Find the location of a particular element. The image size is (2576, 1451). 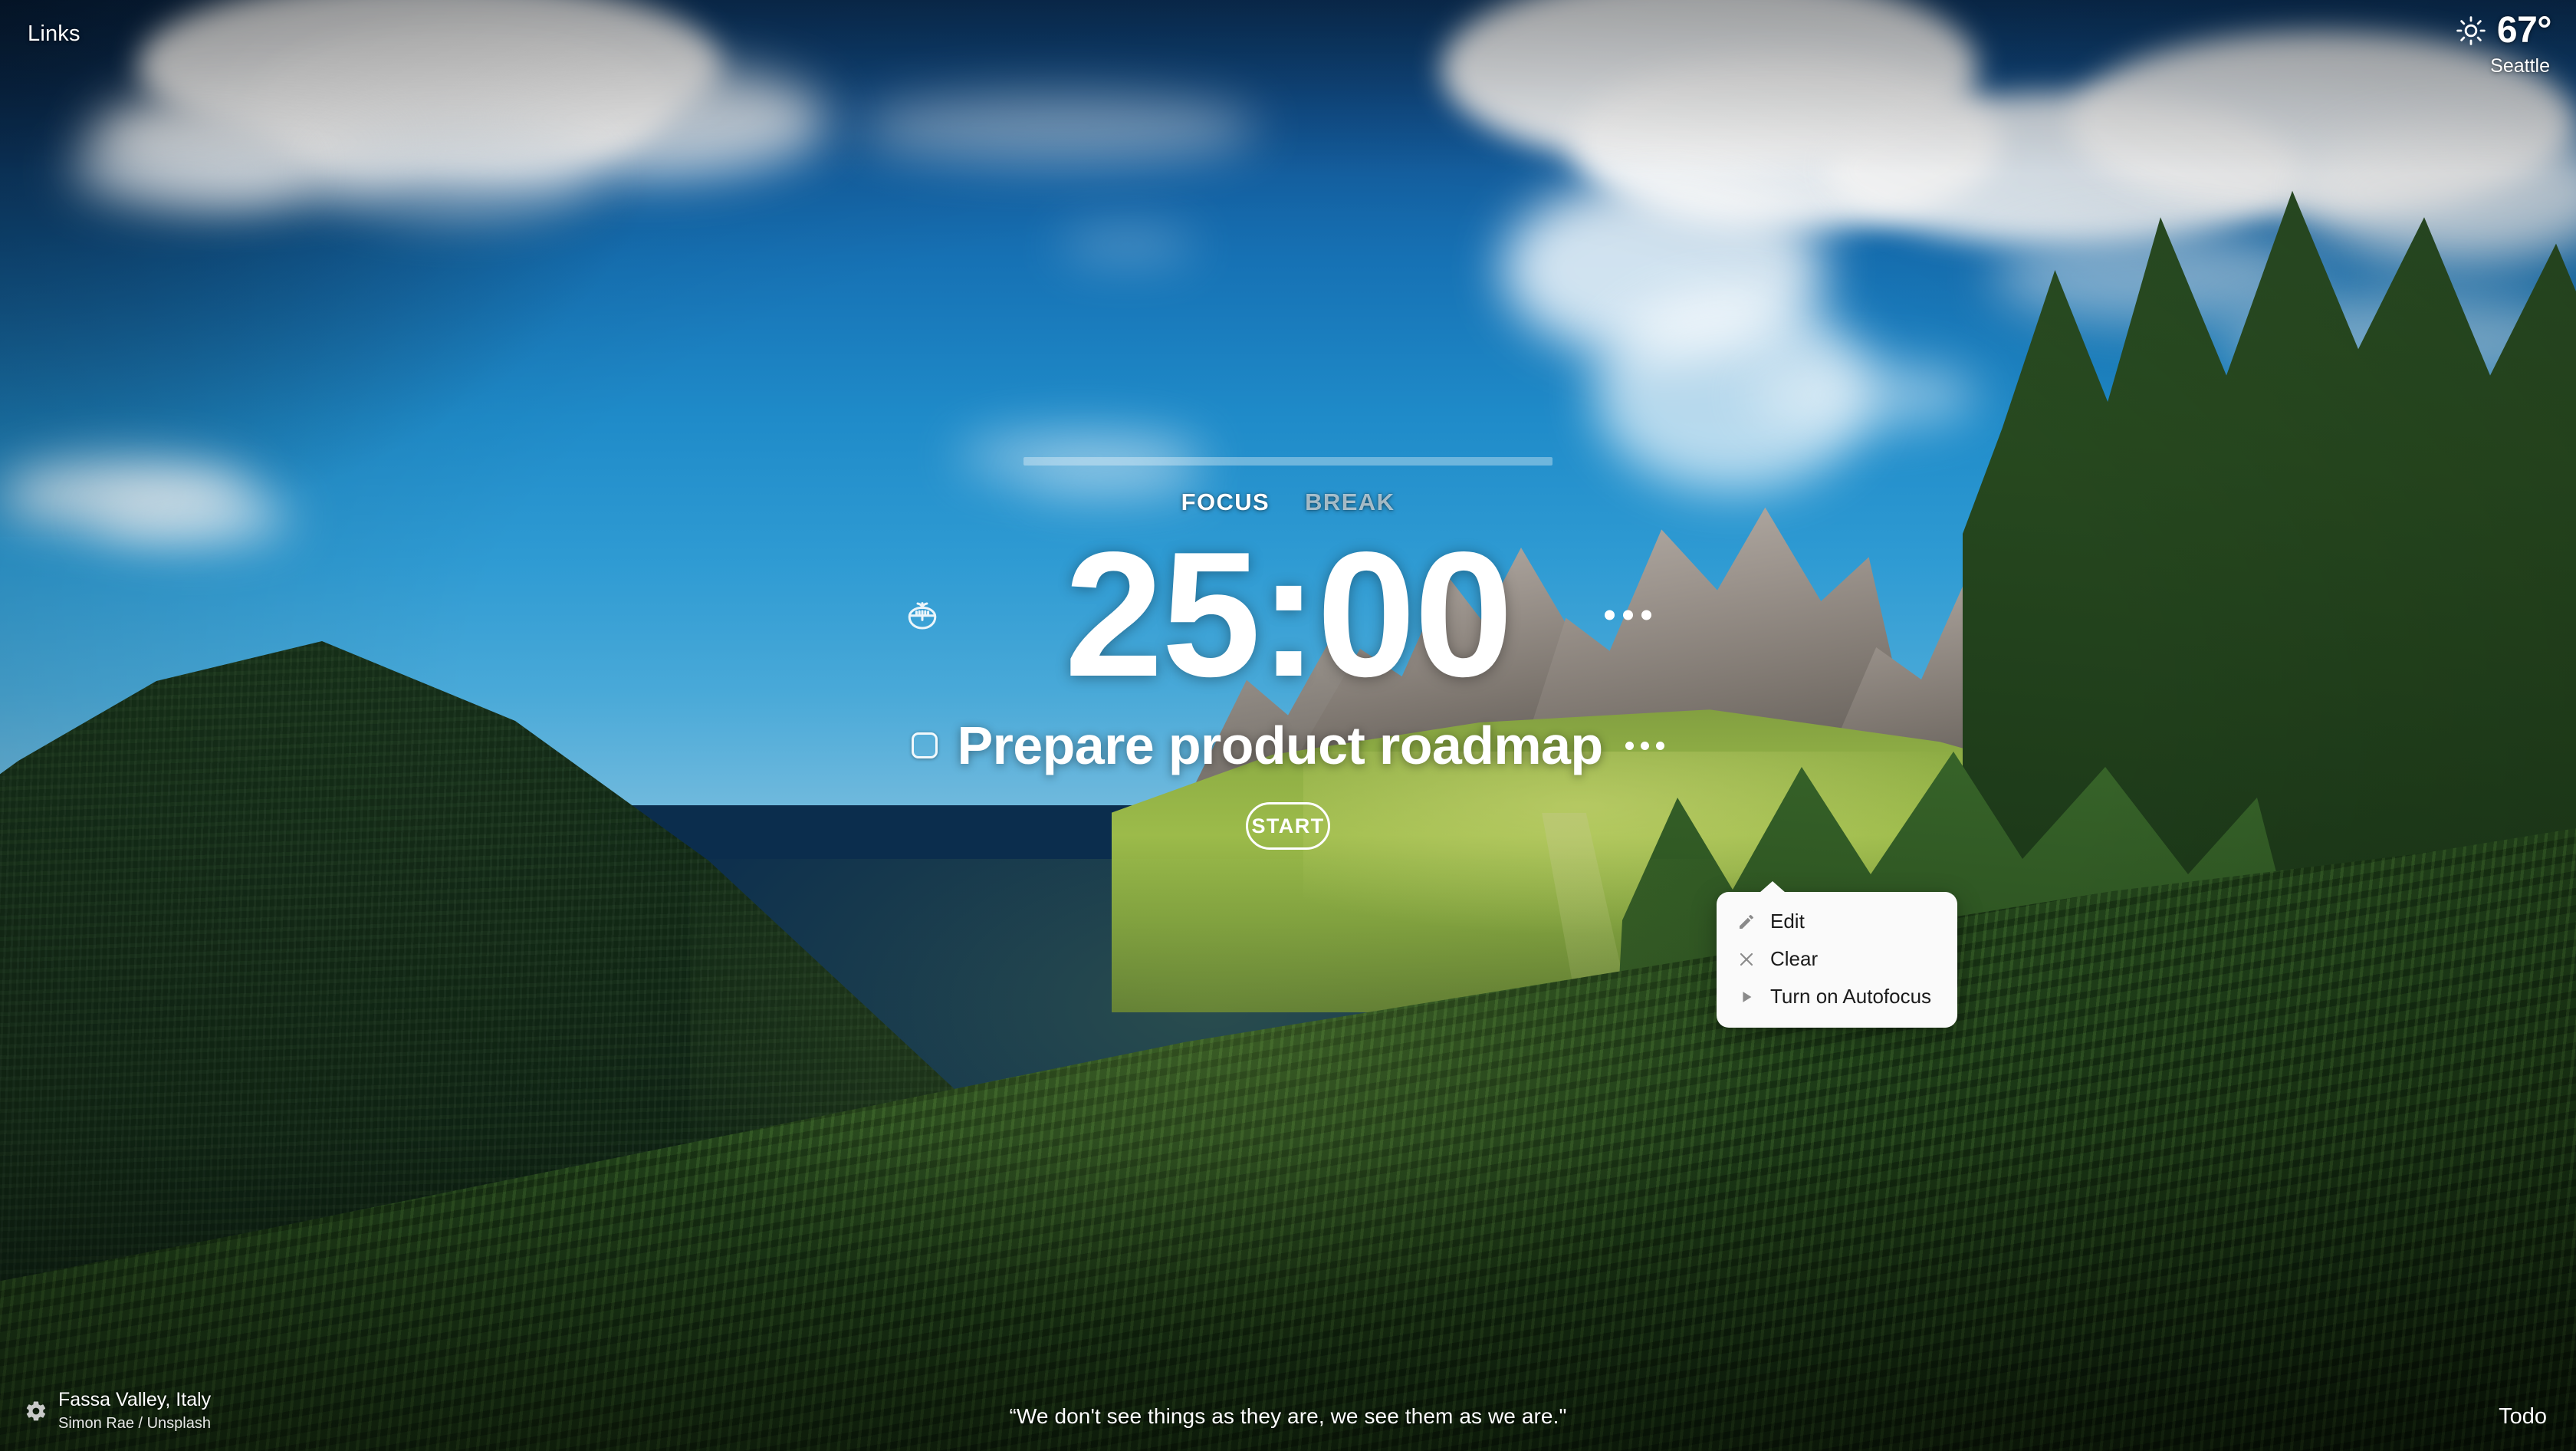

weather-widget: 67° Seattle is located at coordinates (2504, 43).